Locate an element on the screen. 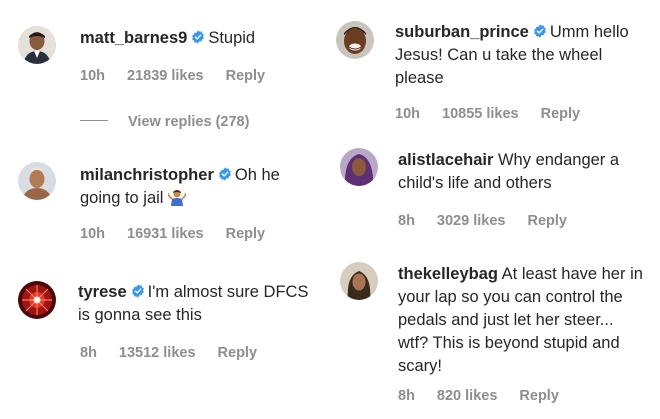 The height and width of the screenshot is (419, 660). username: suburban_prince is located at coordinates (462, 32).